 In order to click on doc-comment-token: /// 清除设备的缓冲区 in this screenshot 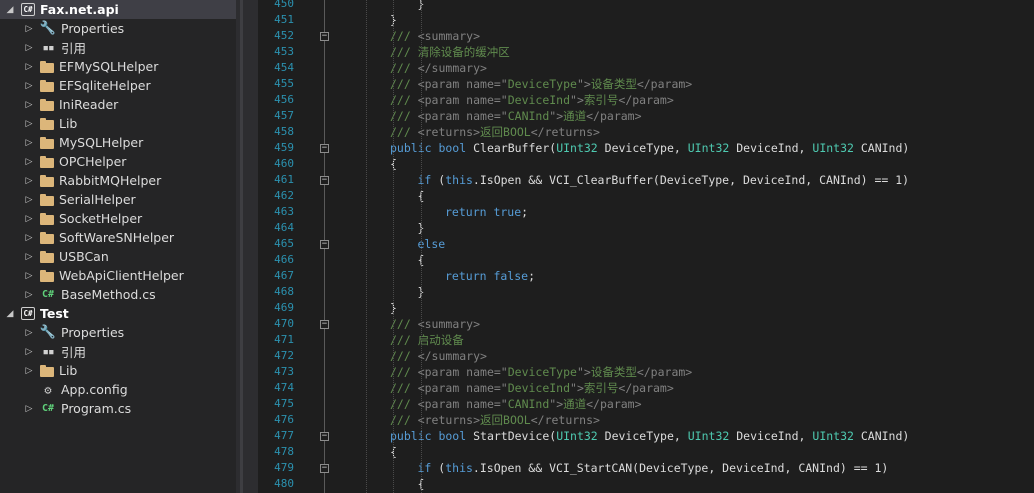, I will do `click(450, 52)`.